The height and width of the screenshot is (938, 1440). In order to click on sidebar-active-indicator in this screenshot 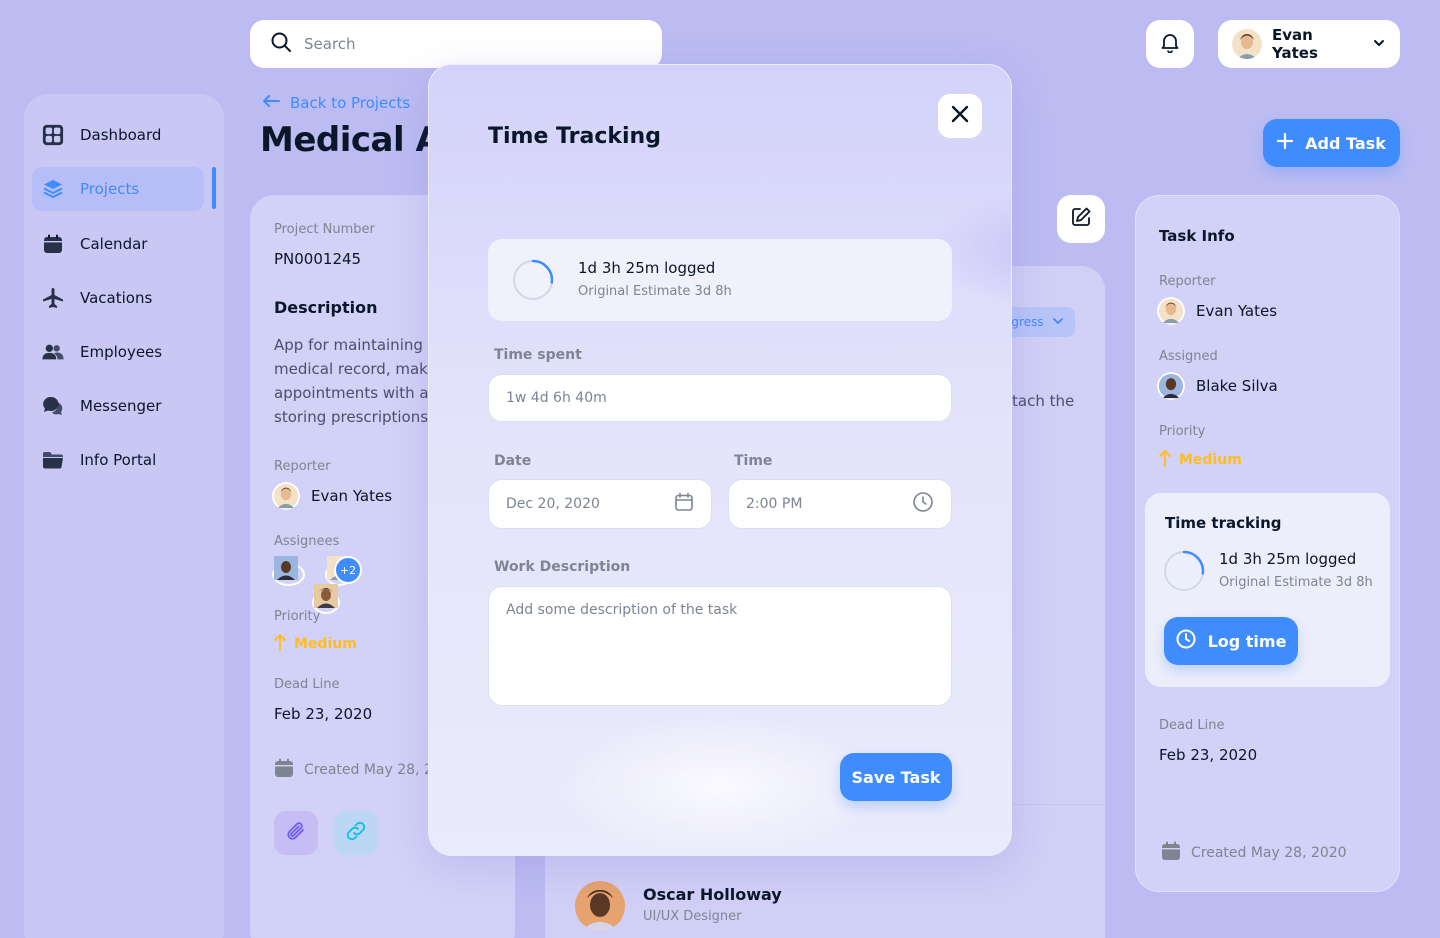, I will do `click(214, 188)`.